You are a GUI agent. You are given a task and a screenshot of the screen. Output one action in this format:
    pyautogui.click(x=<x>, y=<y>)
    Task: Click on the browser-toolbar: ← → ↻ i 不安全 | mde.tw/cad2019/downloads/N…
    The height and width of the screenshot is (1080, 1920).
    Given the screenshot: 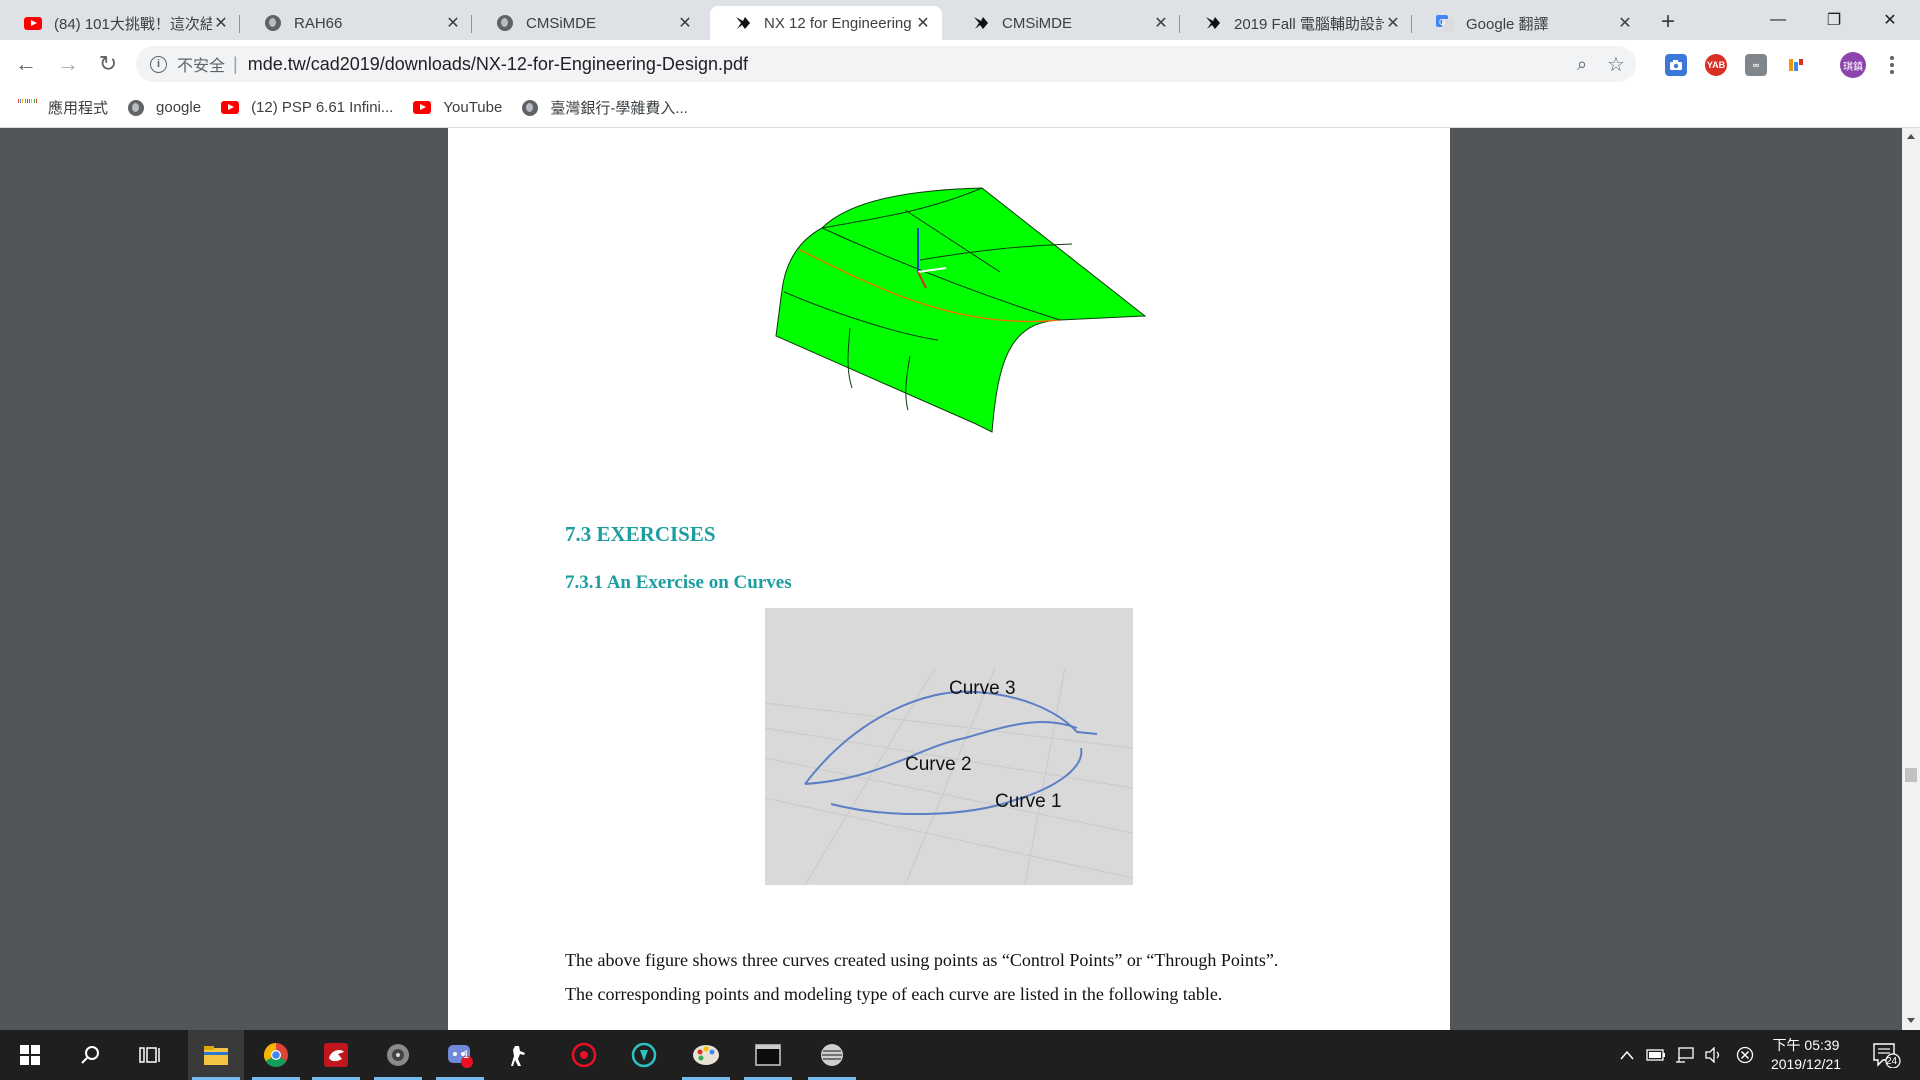 What is the action you would take?
    pyautogui.click(x=960, y=64)
    